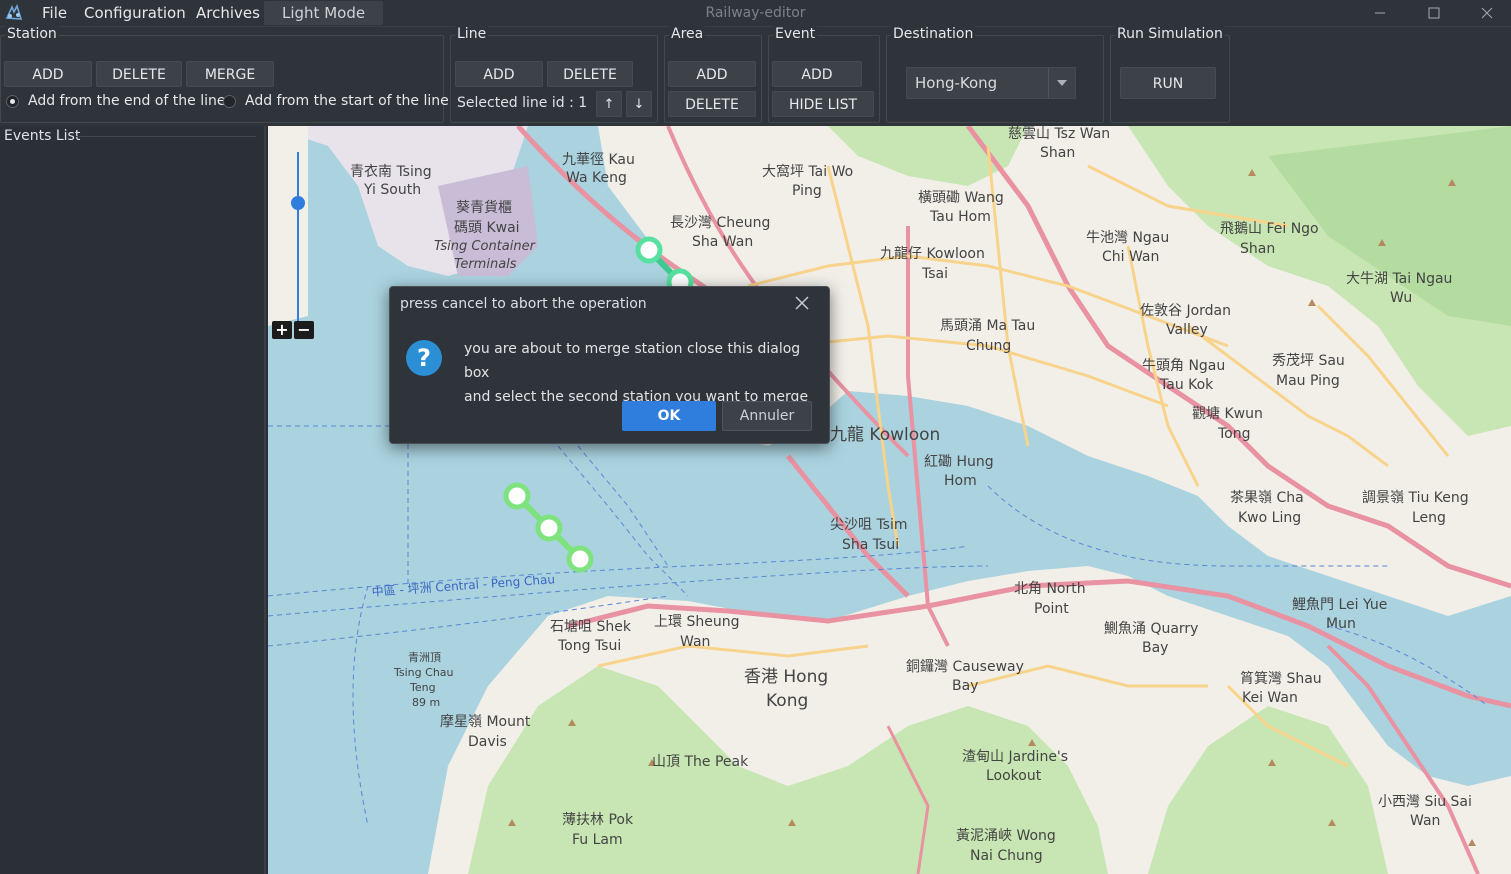 This screenshot has width=1511, height=874. Describe the element at coordinates (228, 13) in the screenshot. I see `menu-archives: Archives` at that location.